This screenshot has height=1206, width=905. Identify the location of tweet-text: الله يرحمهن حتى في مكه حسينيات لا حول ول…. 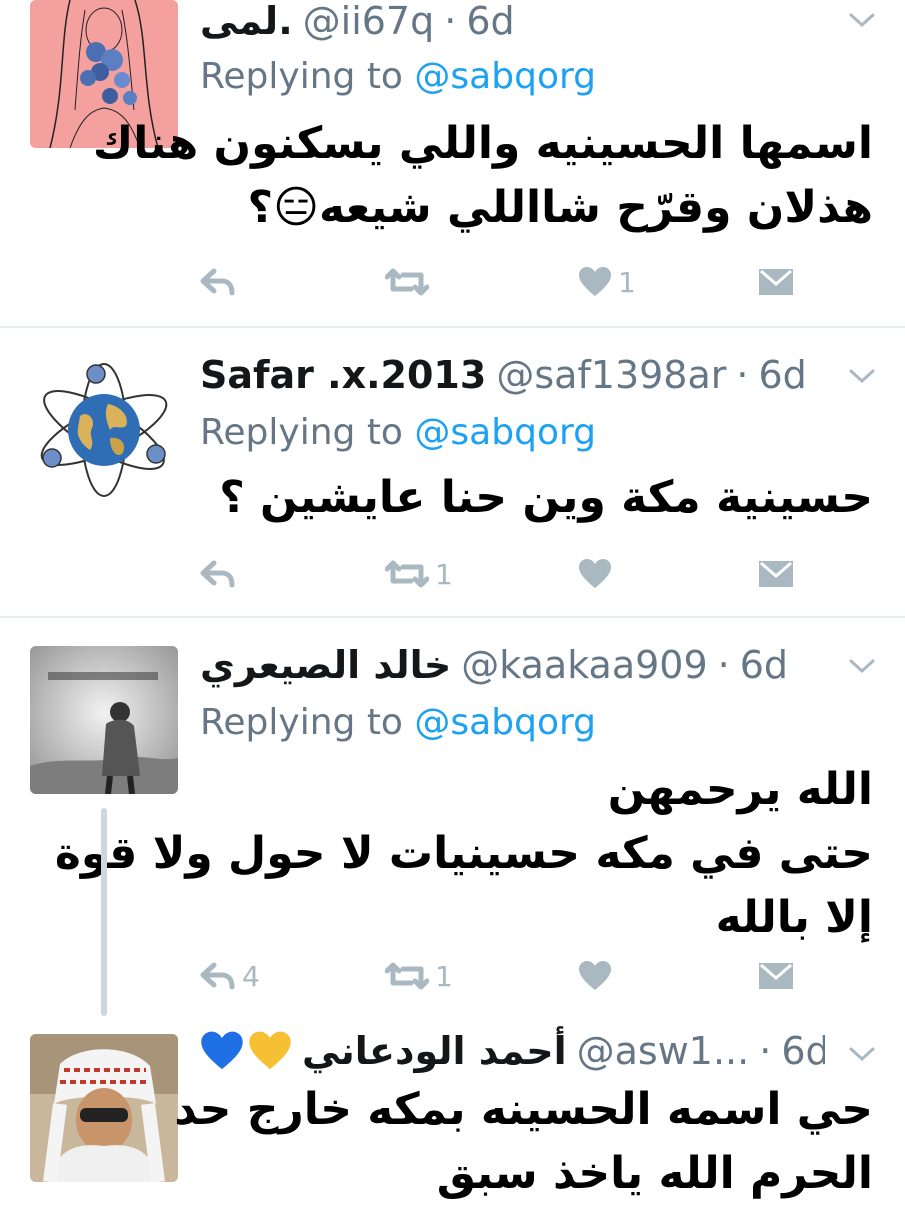
(463, 854).